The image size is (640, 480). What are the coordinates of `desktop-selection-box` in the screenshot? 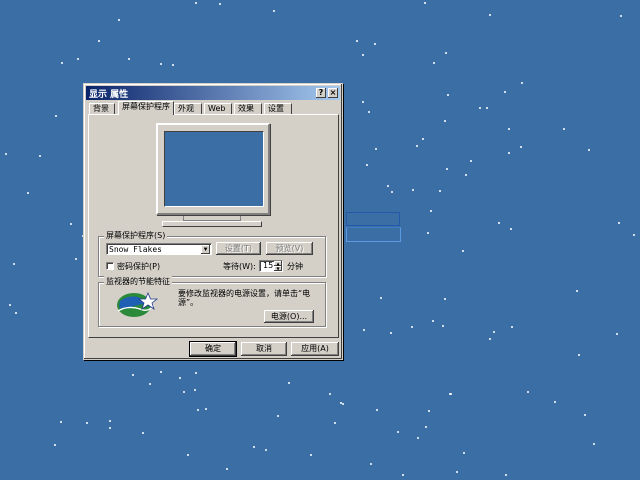 It's located at (373, 219).